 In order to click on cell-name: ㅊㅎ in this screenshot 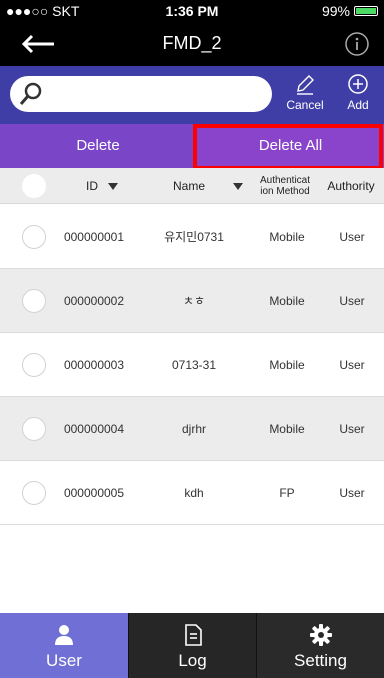, I will do `click(194, 301)`.